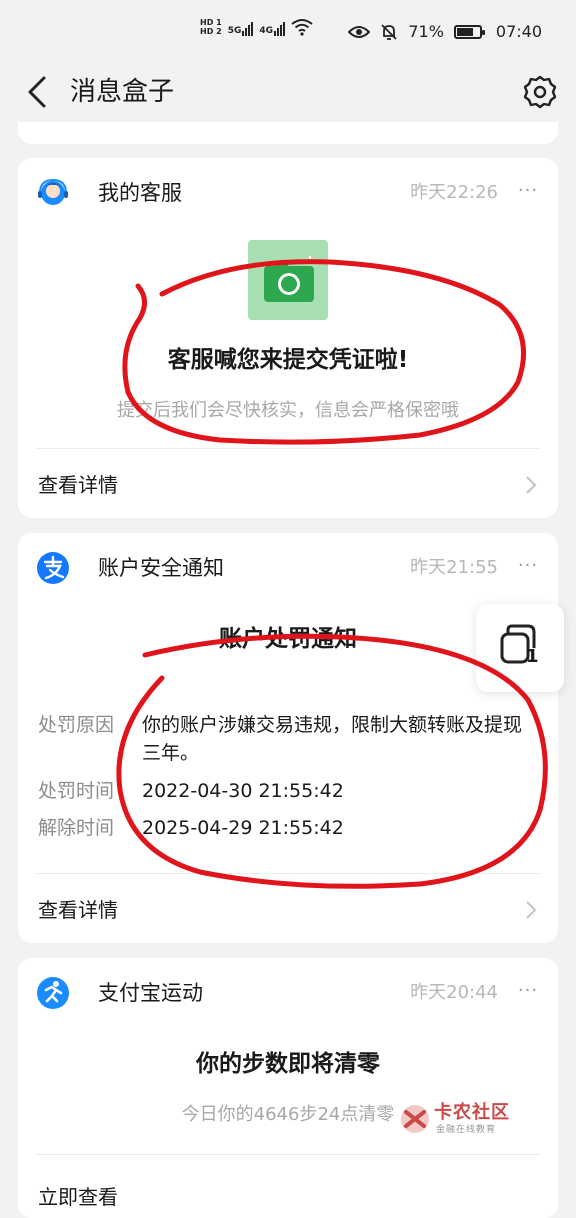 This screenshot has height=1218, width=576. What do you see at coordinates (288, 993) in the screenshot?
I see `card-header: 支付宝运动 昨天20:44 ···` at bounding box center [288, 993].